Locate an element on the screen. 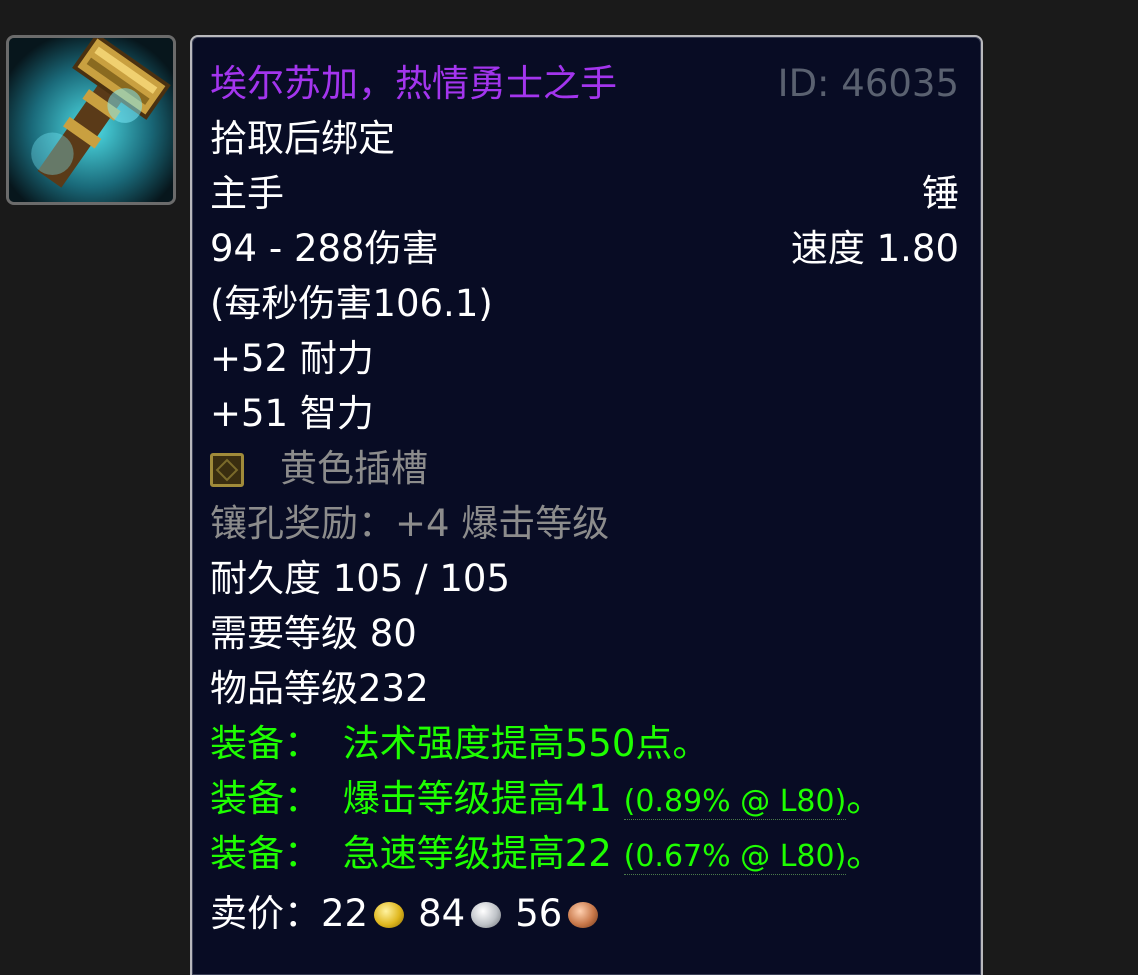 The image size is (1138, 975). equip-effect-haste: 装备： 急速等级提高22 (0.67% @ L80)。 is located at coordinates (584, 855).